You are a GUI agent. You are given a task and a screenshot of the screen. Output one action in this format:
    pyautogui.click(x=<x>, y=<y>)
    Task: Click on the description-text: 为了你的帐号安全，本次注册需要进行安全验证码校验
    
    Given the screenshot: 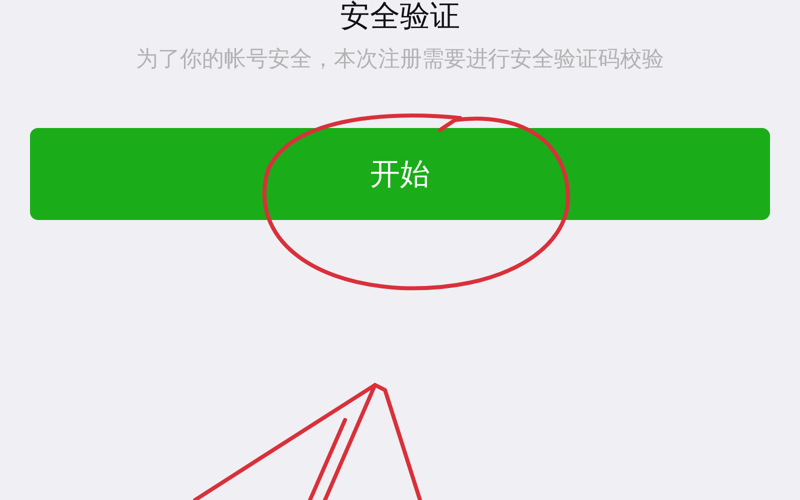 What is the action you would take?
    pyautogui.click(x=400, y=60)
    